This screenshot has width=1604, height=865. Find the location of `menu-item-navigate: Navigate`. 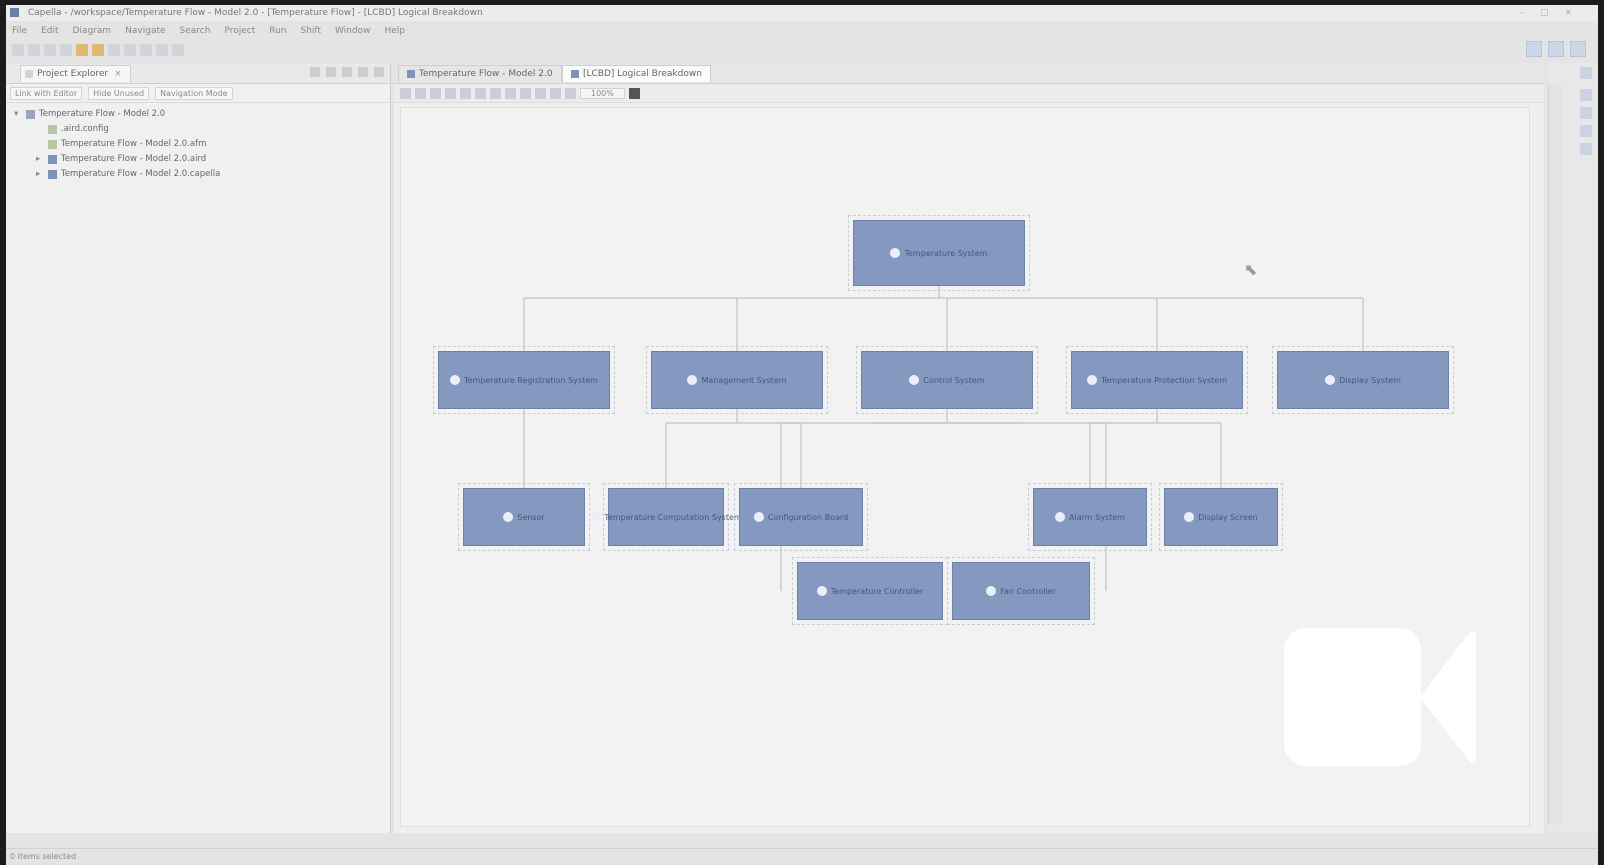

menu-item-navigate: Navigate is located at coordinates (145, 31).